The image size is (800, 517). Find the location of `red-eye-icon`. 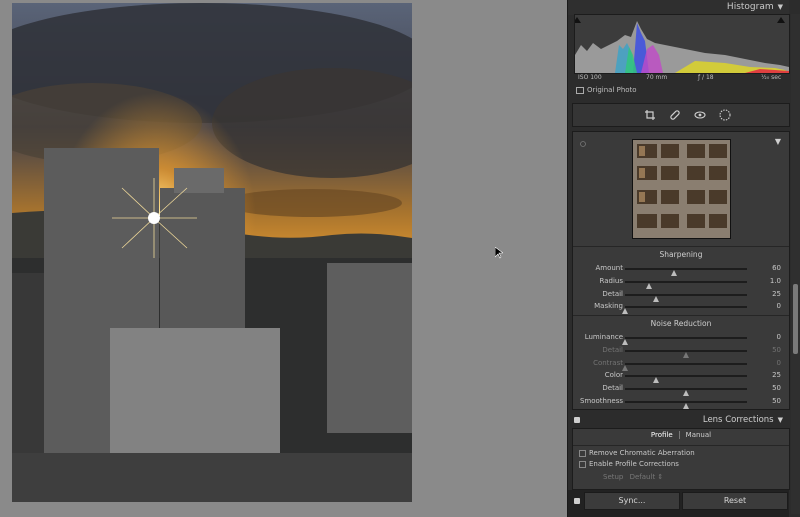

red-eye-icon is located at coordinates (700, 115).